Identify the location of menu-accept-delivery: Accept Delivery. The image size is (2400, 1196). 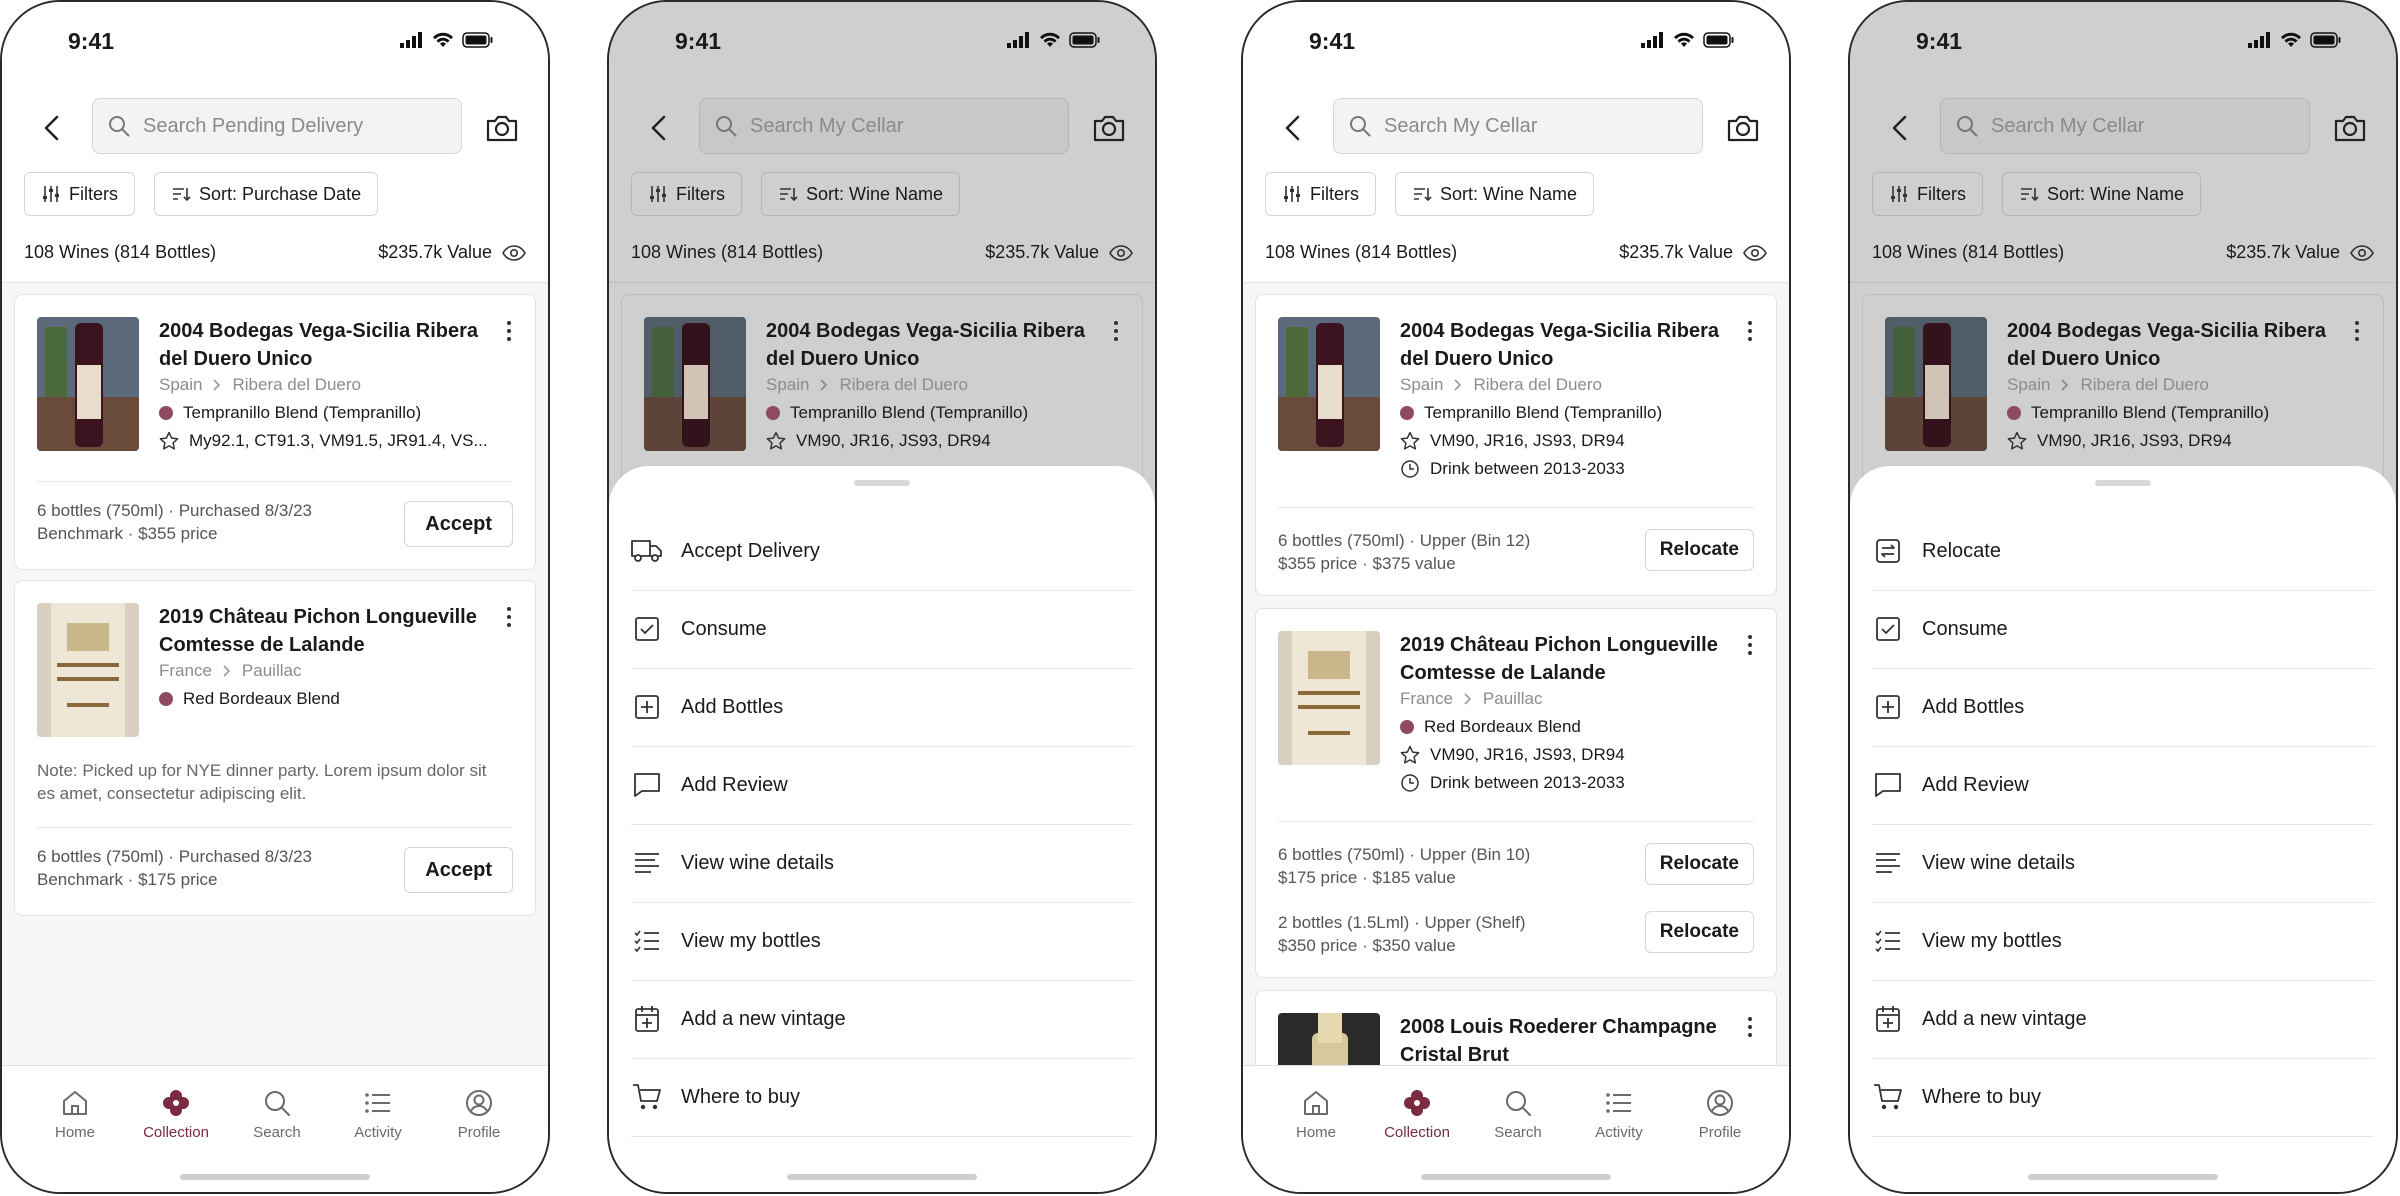
(882, 551).